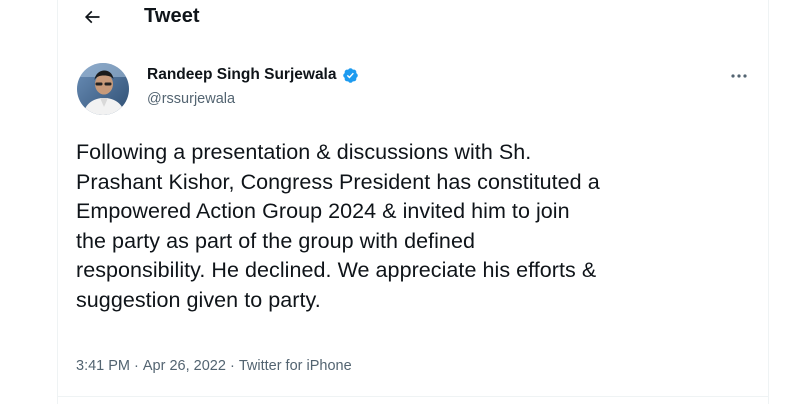  What do you see at coordinates (184, 366) in the screenshot?
I see `tweet-date: Apr 26, 2022` at bounding box center [184, 366].